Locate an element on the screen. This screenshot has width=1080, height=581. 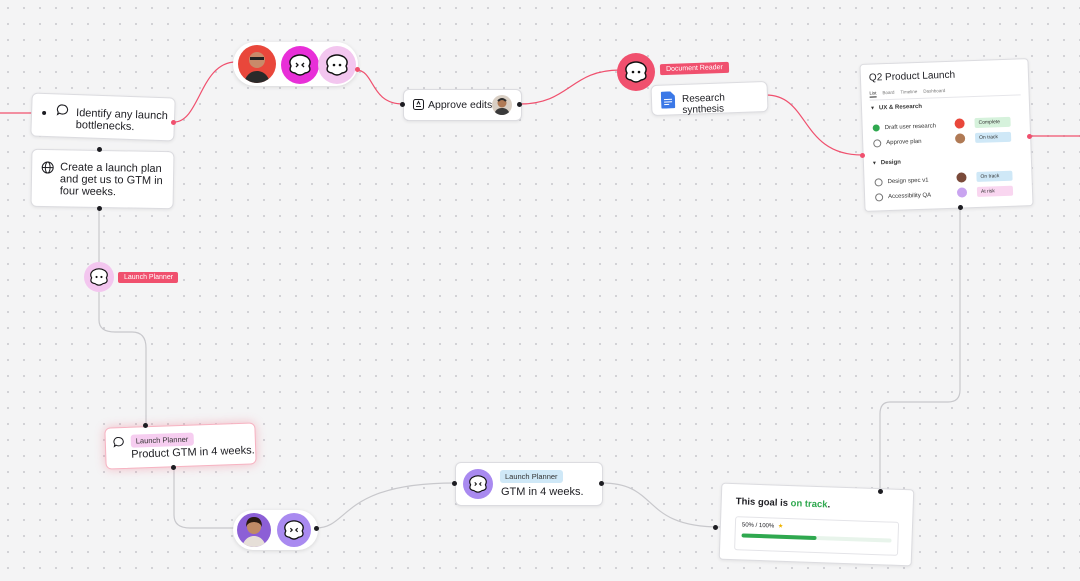
research-synthesis-node: Research synthesis is located at coordinates (709, 98).